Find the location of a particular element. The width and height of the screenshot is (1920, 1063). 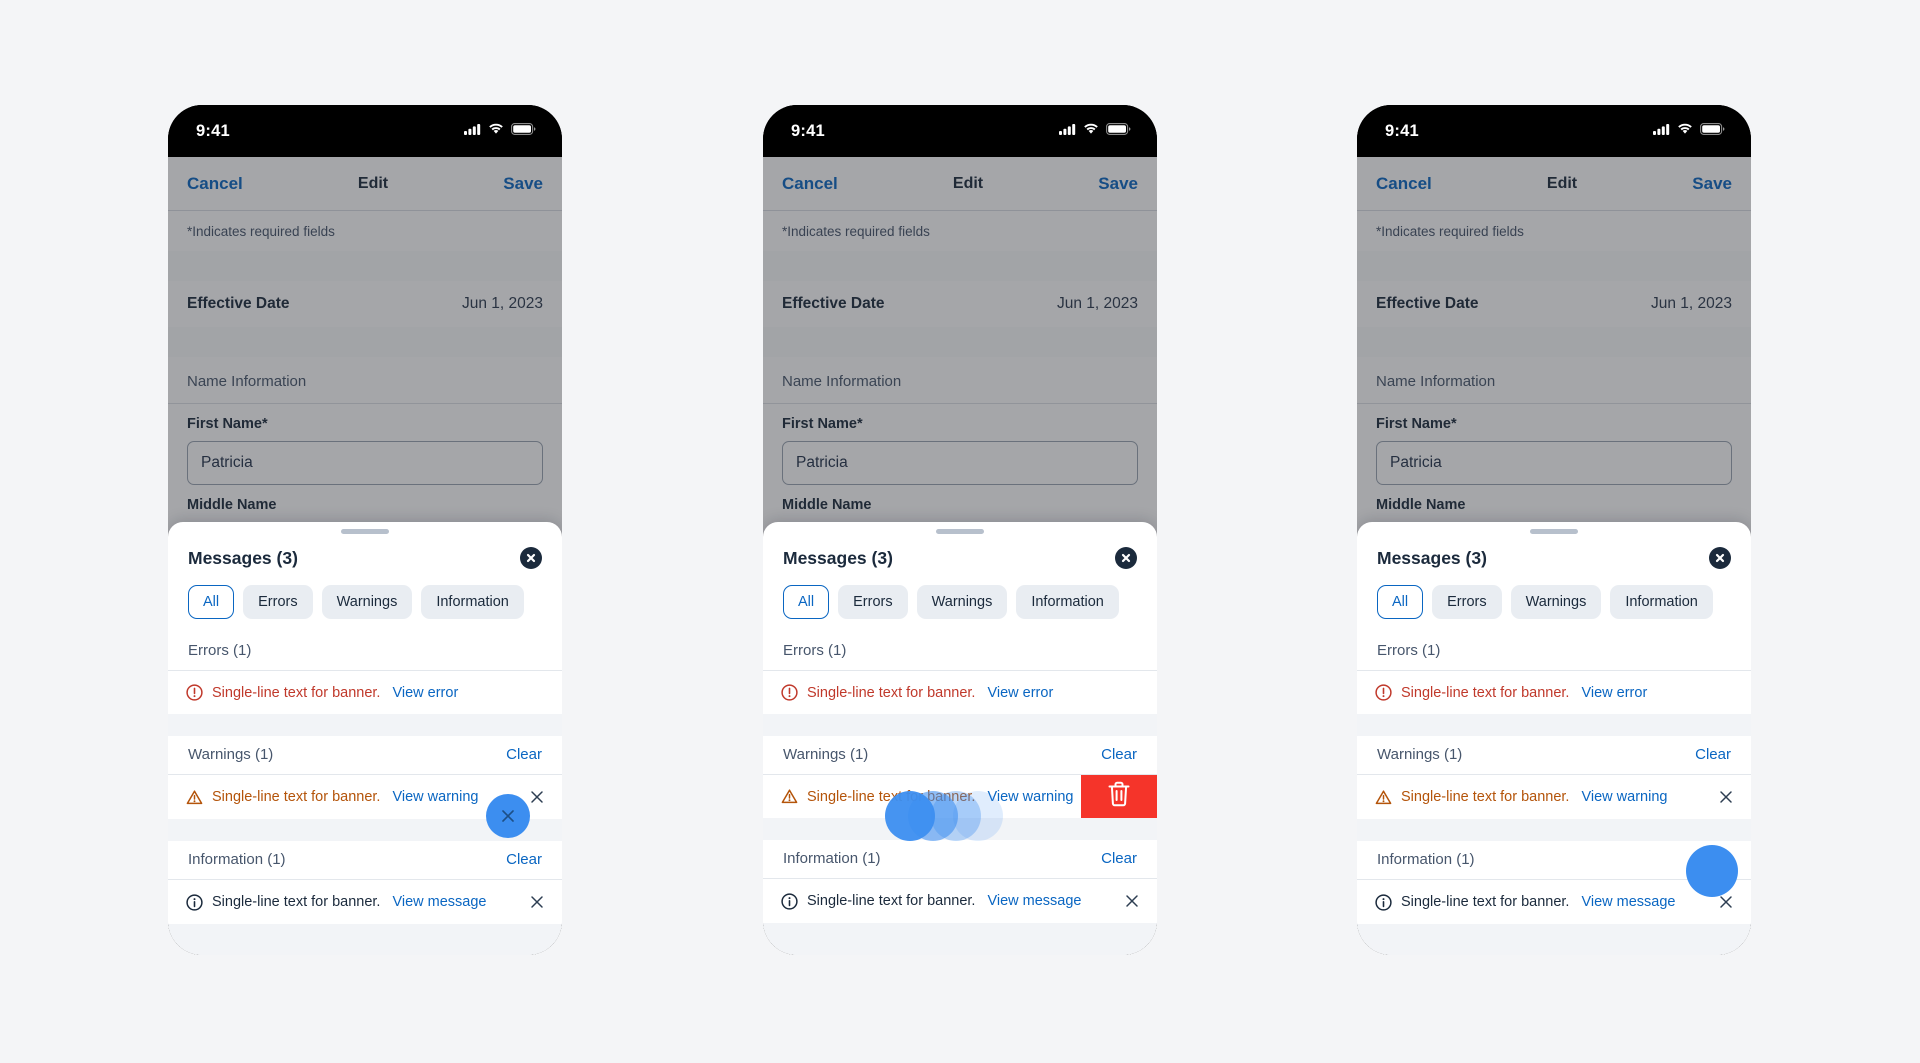

battery-icon is located at coordinates (1712, 131).